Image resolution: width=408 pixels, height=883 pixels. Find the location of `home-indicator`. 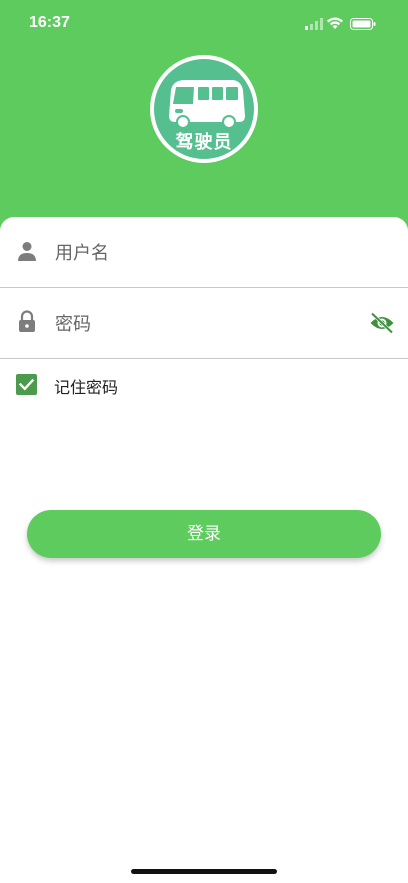

home-indicator is located at coordinates (204, 871).